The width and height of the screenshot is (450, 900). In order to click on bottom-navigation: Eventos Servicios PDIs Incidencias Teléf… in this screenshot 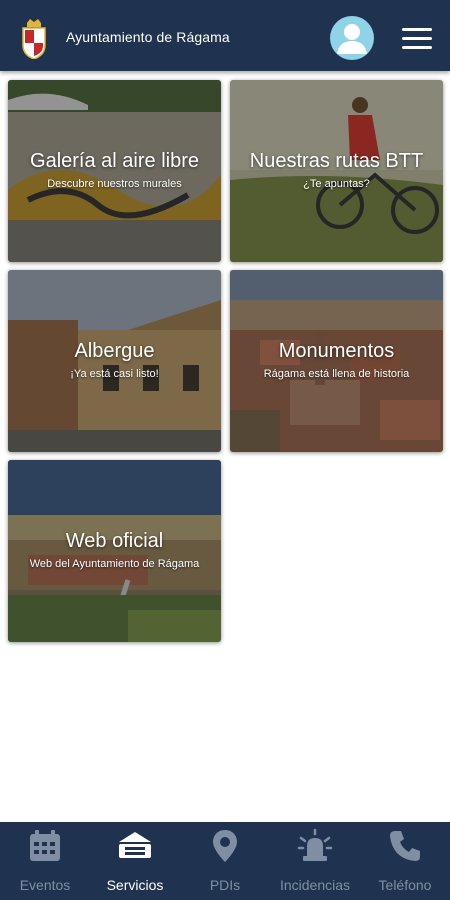, I will do `click(225, 861)`.